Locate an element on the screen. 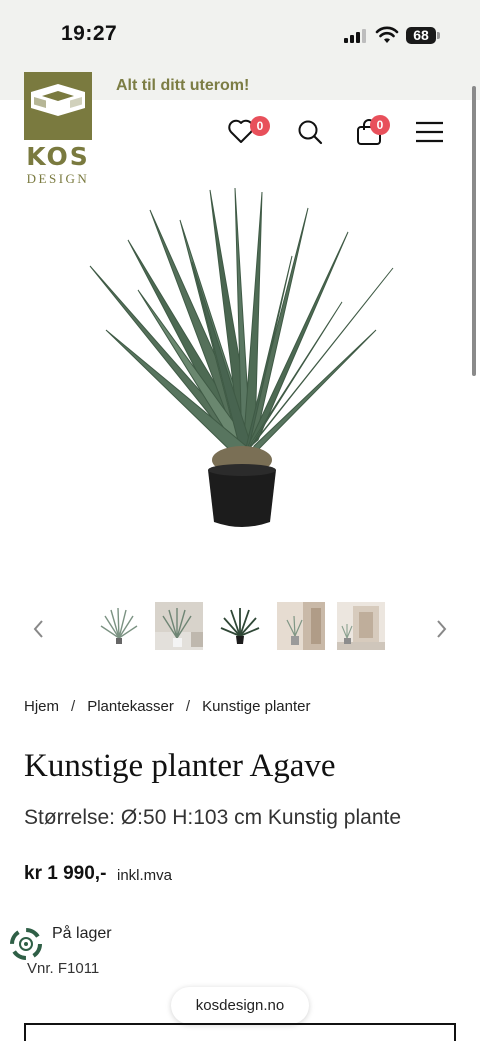 The width and height of the screenshot is (480, 1041). chevron-left-icon is located at coordinates (38, 629).